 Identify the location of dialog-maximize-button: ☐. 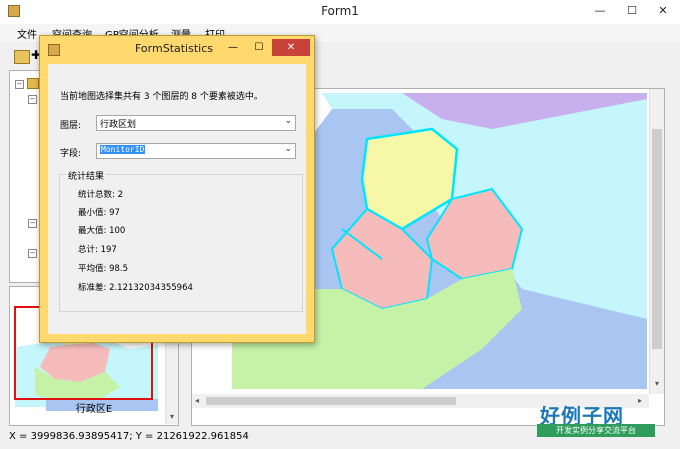
(259, 48).